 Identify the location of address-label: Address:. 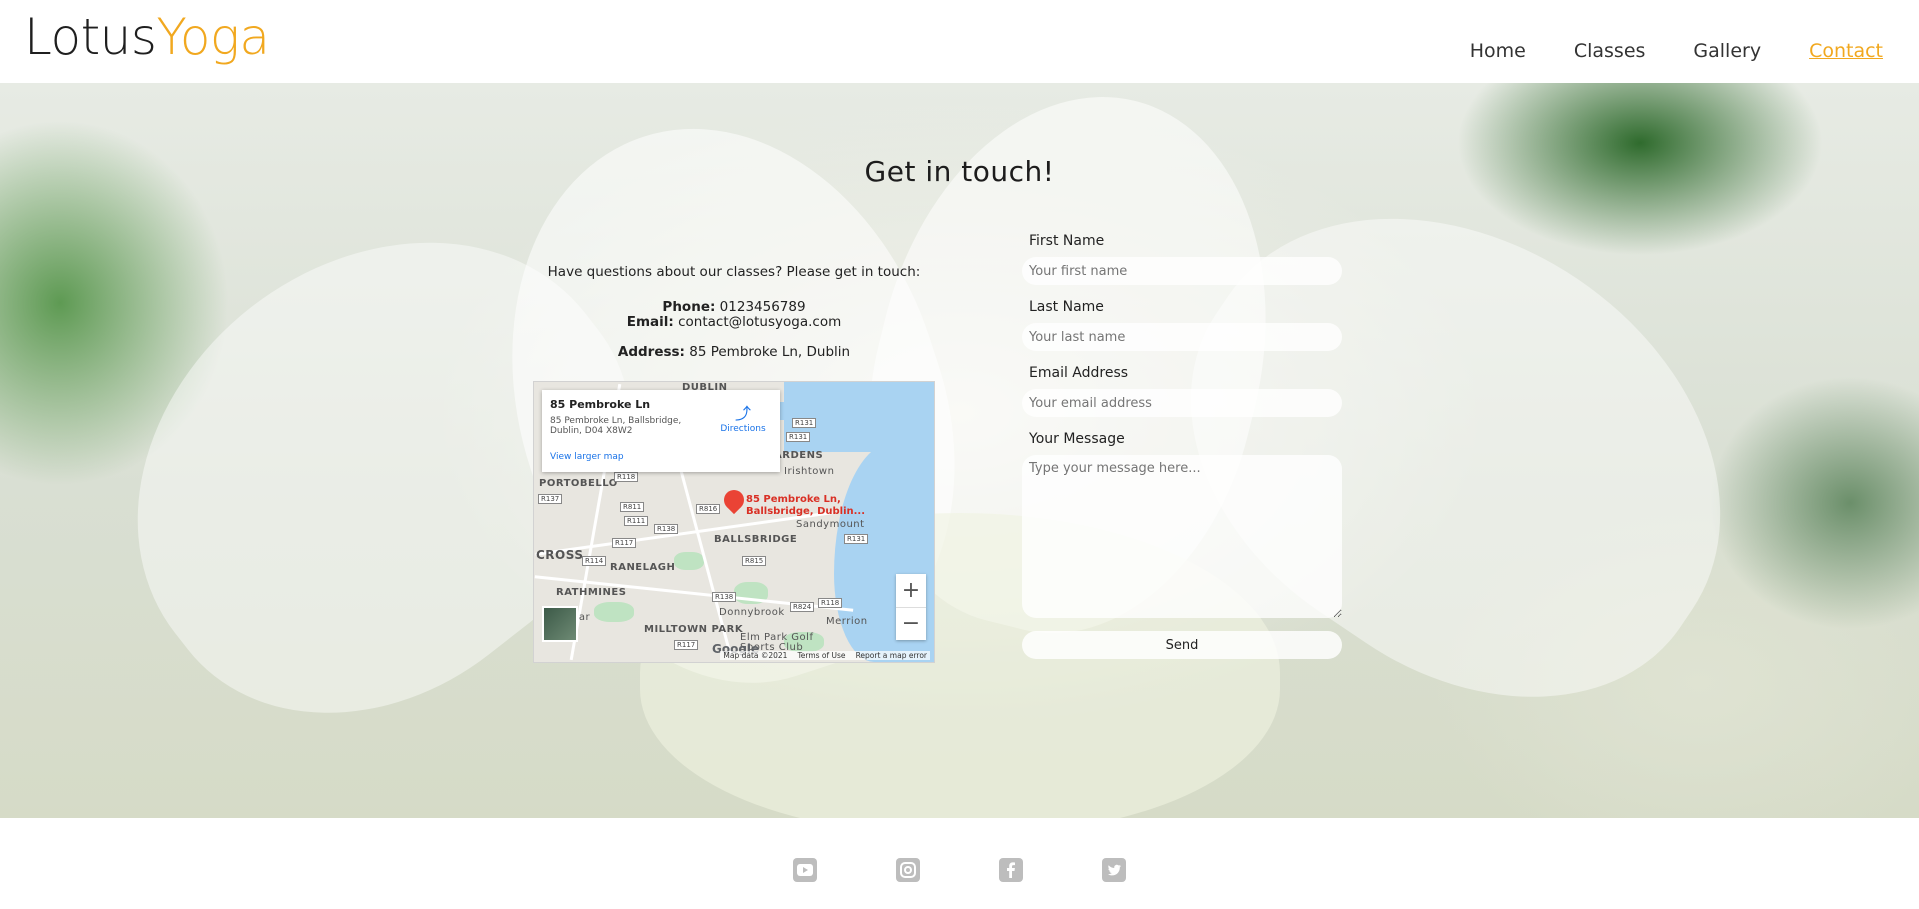
(651, 352).